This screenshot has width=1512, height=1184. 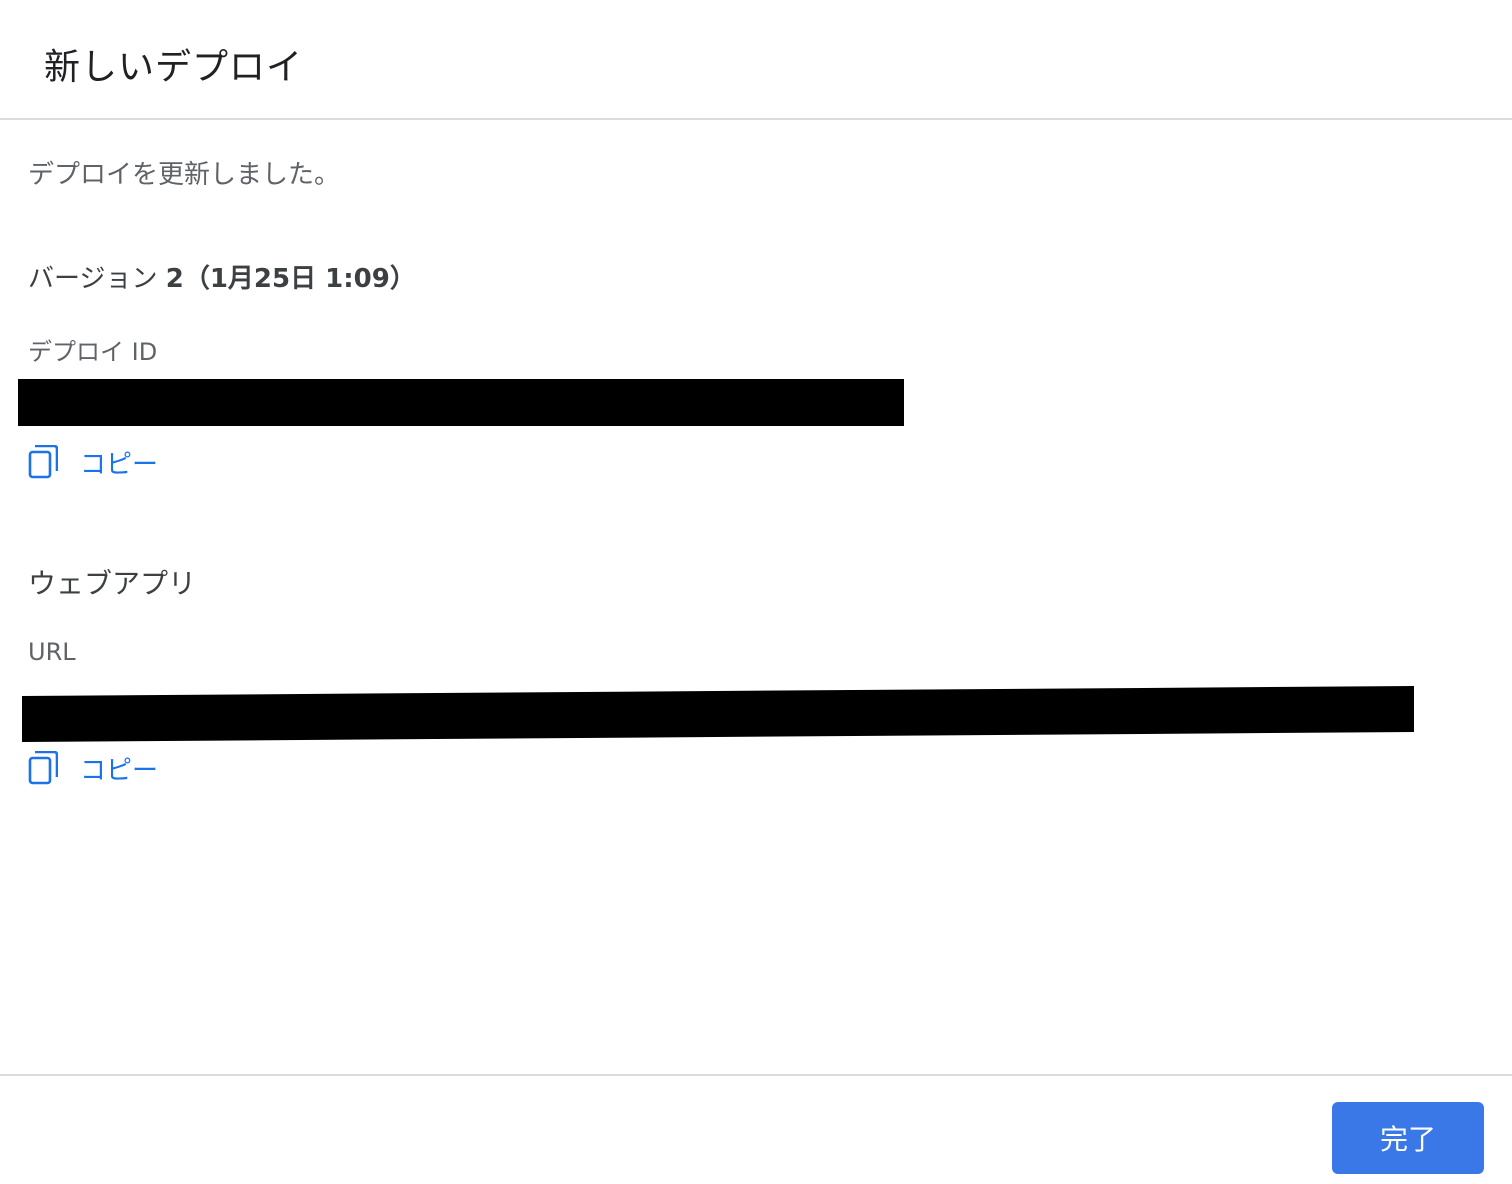 I want to click on copy-url-button: コピー, so click(x=93, y=768).